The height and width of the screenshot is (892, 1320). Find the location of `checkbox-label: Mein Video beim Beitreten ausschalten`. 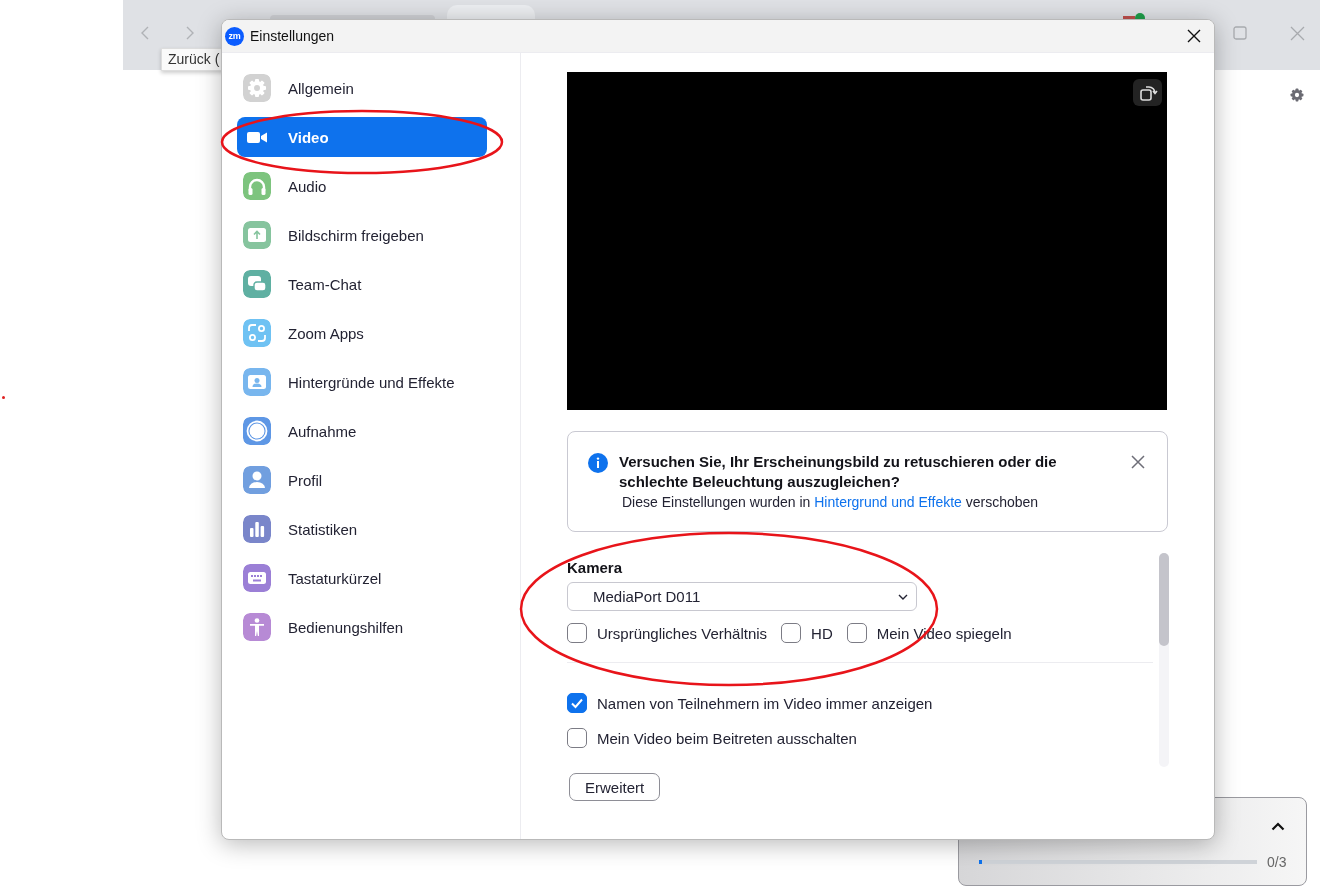

checkbox-label: Mein Video beim Beitreten ausschalten is located at coordinates (727, 738).